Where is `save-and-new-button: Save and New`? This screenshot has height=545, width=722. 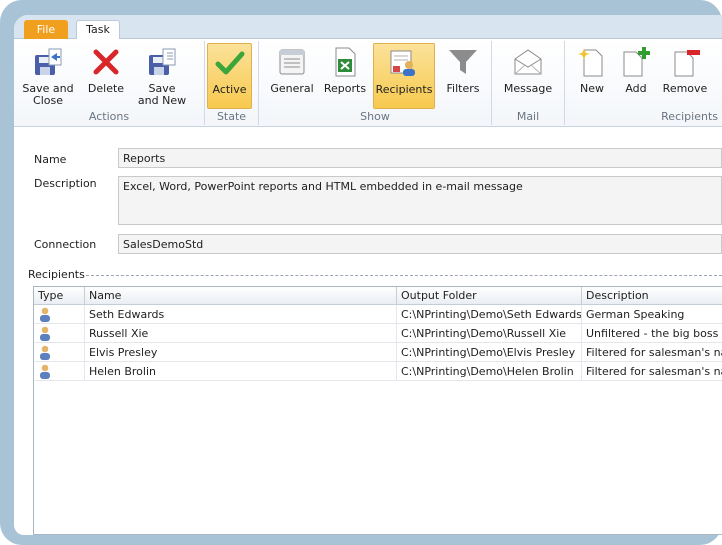 save-and-new-button: Save and New is located at coordinates (162, 76).